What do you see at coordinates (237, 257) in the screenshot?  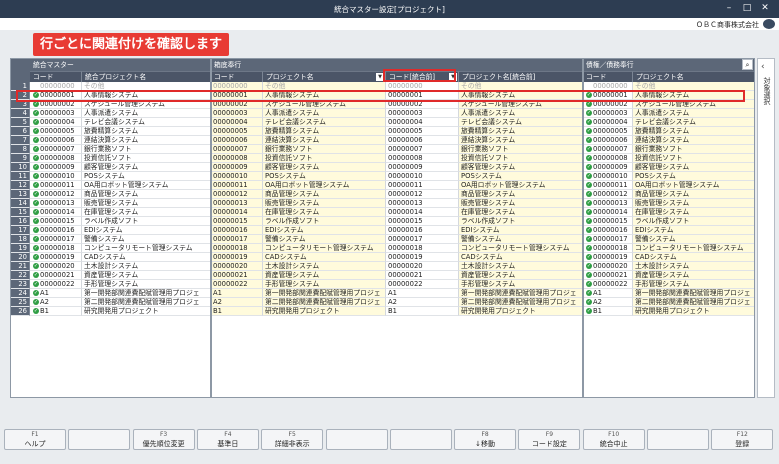 I see `left-code-cell: 00000019` at bounding box center [237, 257].